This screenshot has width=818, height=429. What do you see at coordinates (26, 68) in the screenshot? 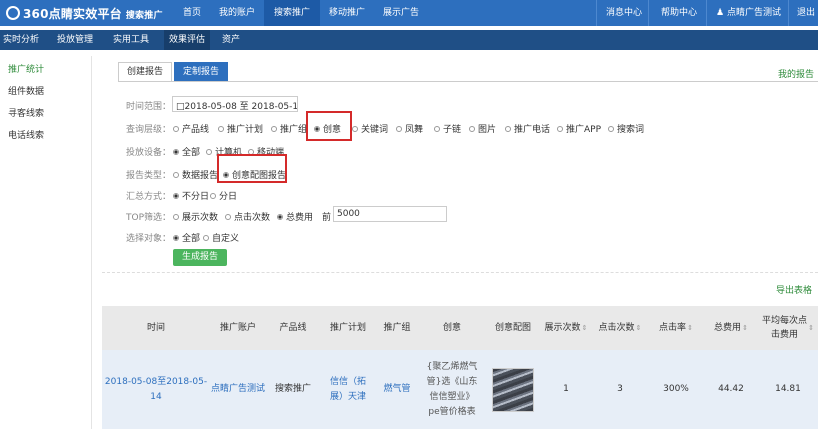
I see `sidebar-item-promo-stats: 推广统计` at bounding box center [26, 68].